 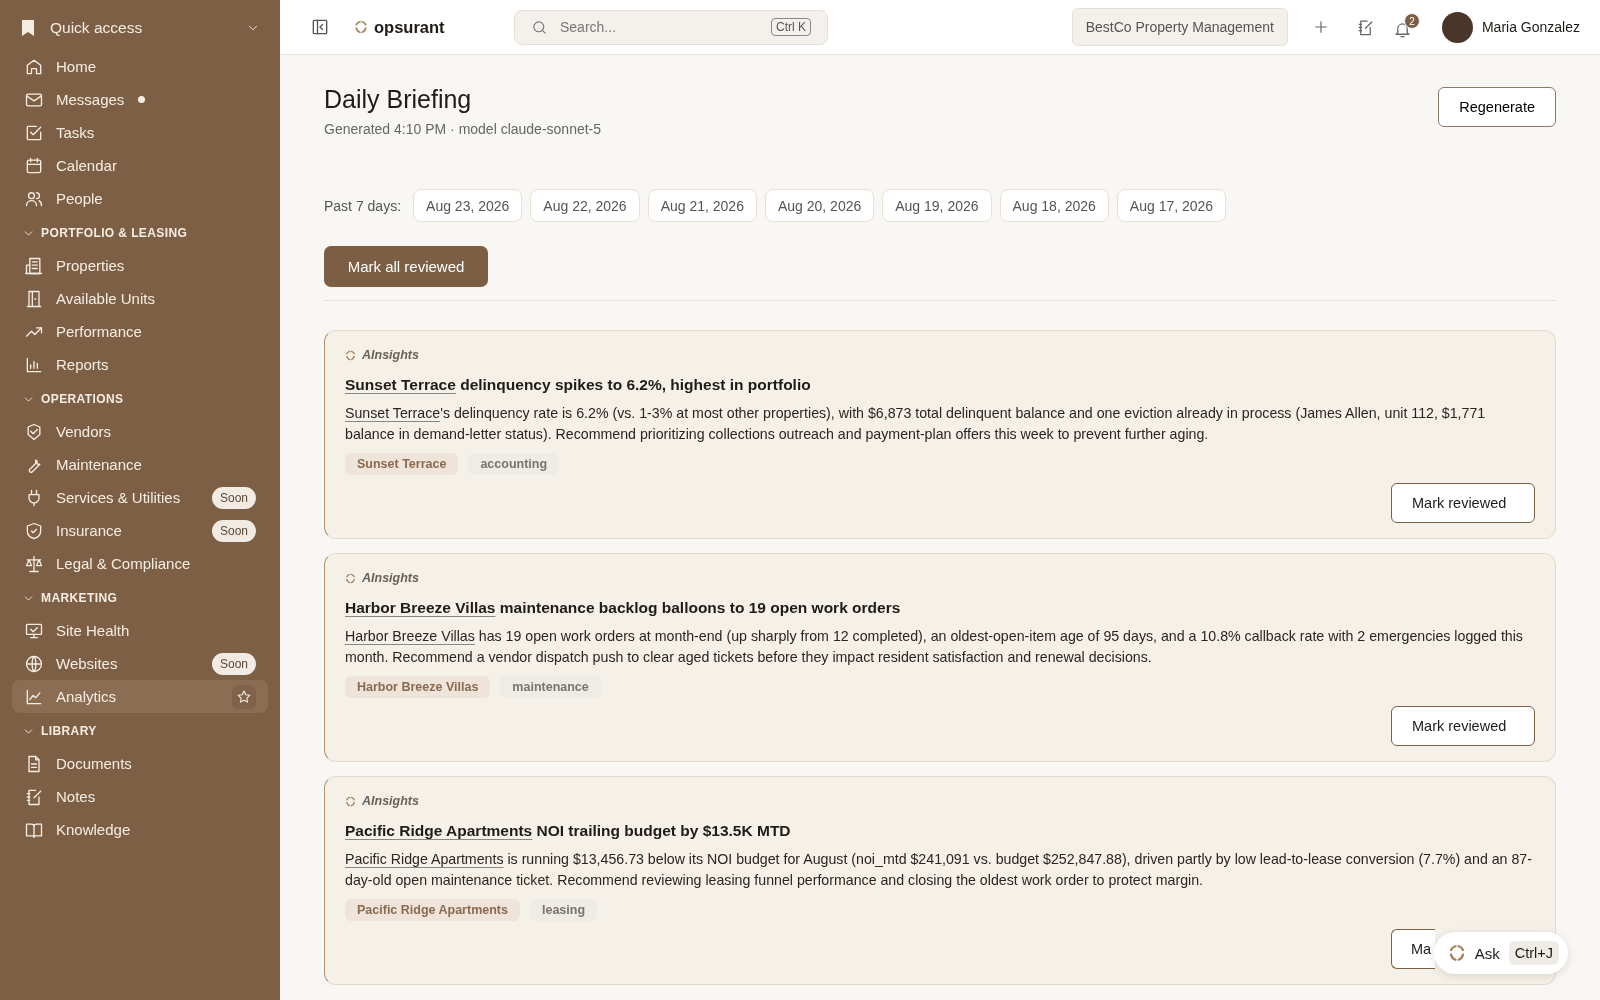 What do you see at coordinates (568, 831) in the screenshot?
I see `insight-title: Pacific Ridge Apartments NOI trailing budget by $13.5K MTD` at bounding box center [568, 831].